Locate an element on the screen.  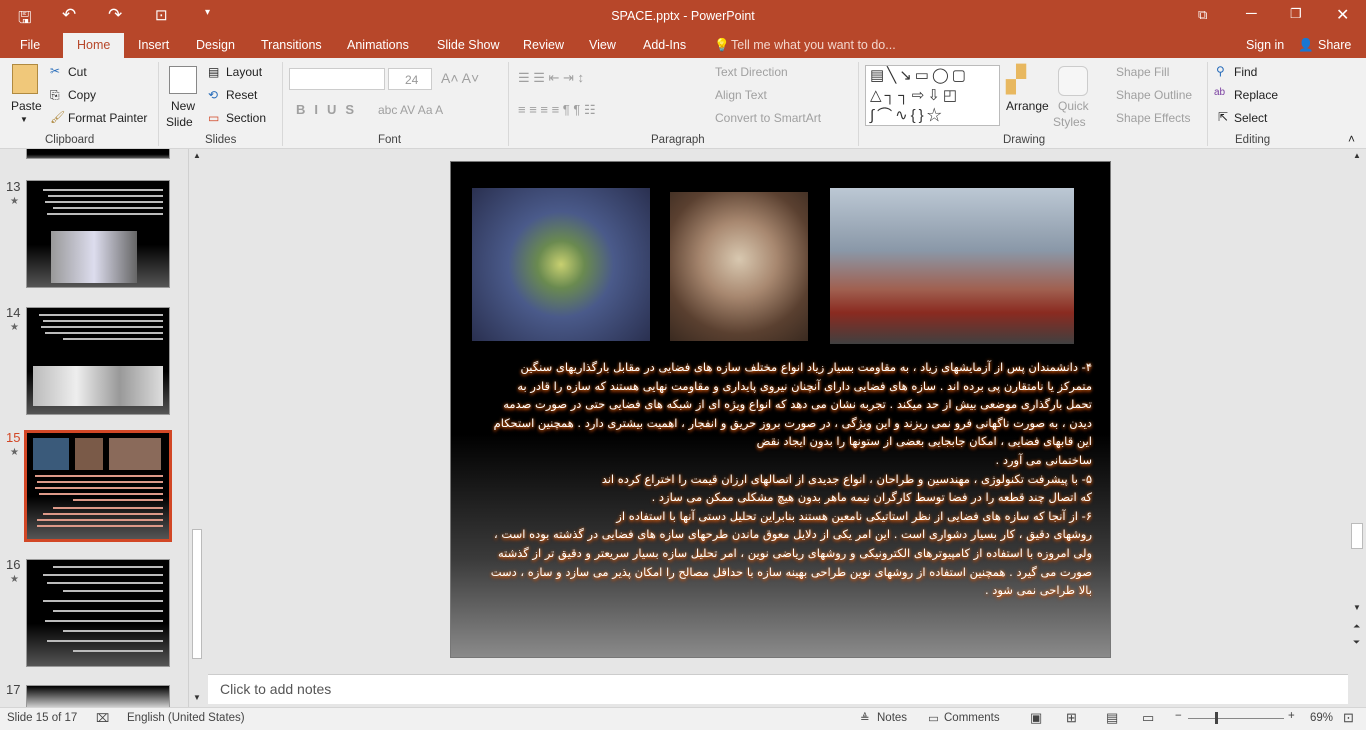
tab-add-ins: Add-Ins is located at coordinates (664, 45).